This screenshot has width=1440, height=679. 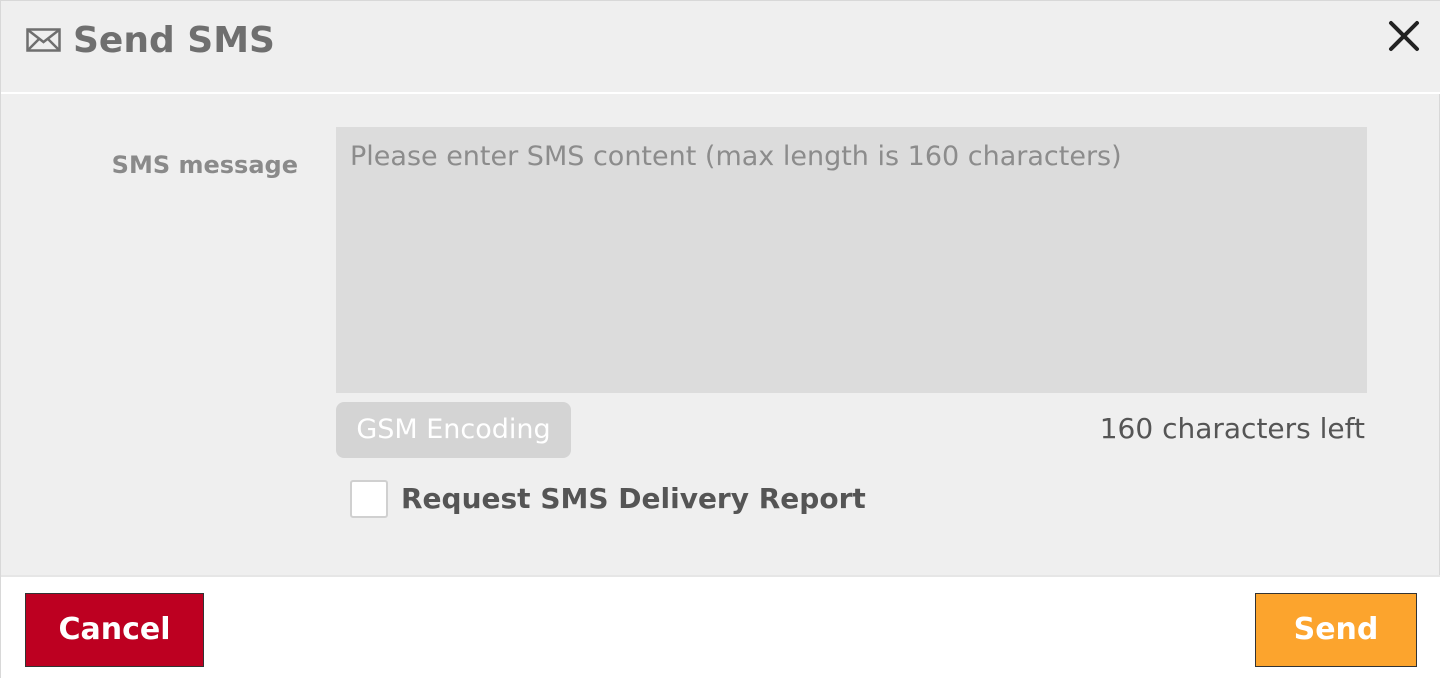 What do you see at coordinates (1232, 428) in the screenshot?
I see `characters-left-counter: 160 characters left` at bounding box center [1232, 428].